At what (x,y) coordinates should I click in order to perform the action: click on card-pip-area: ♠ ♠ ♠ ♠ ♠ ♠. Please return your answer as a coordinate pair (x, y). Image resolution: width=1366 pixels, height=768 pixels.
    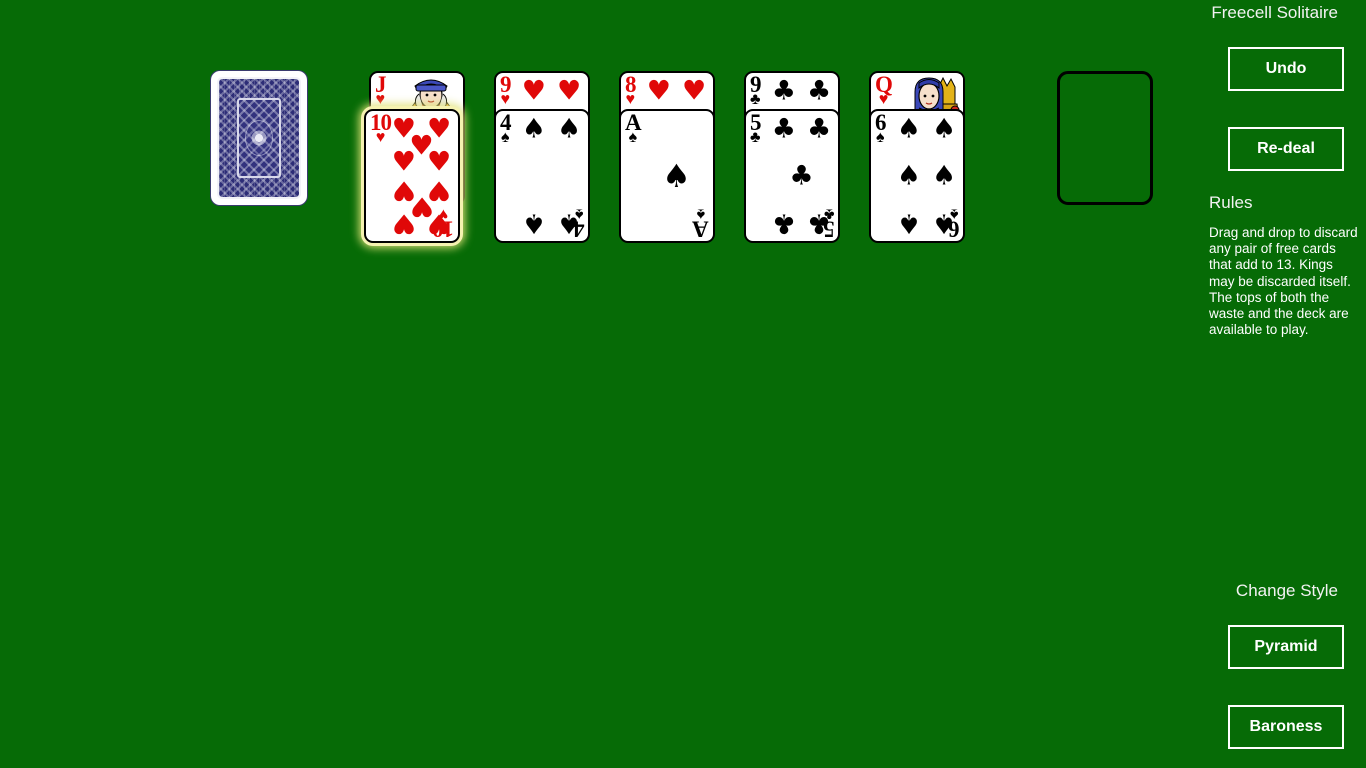
    Looking at the image, I should click on (926, 176).